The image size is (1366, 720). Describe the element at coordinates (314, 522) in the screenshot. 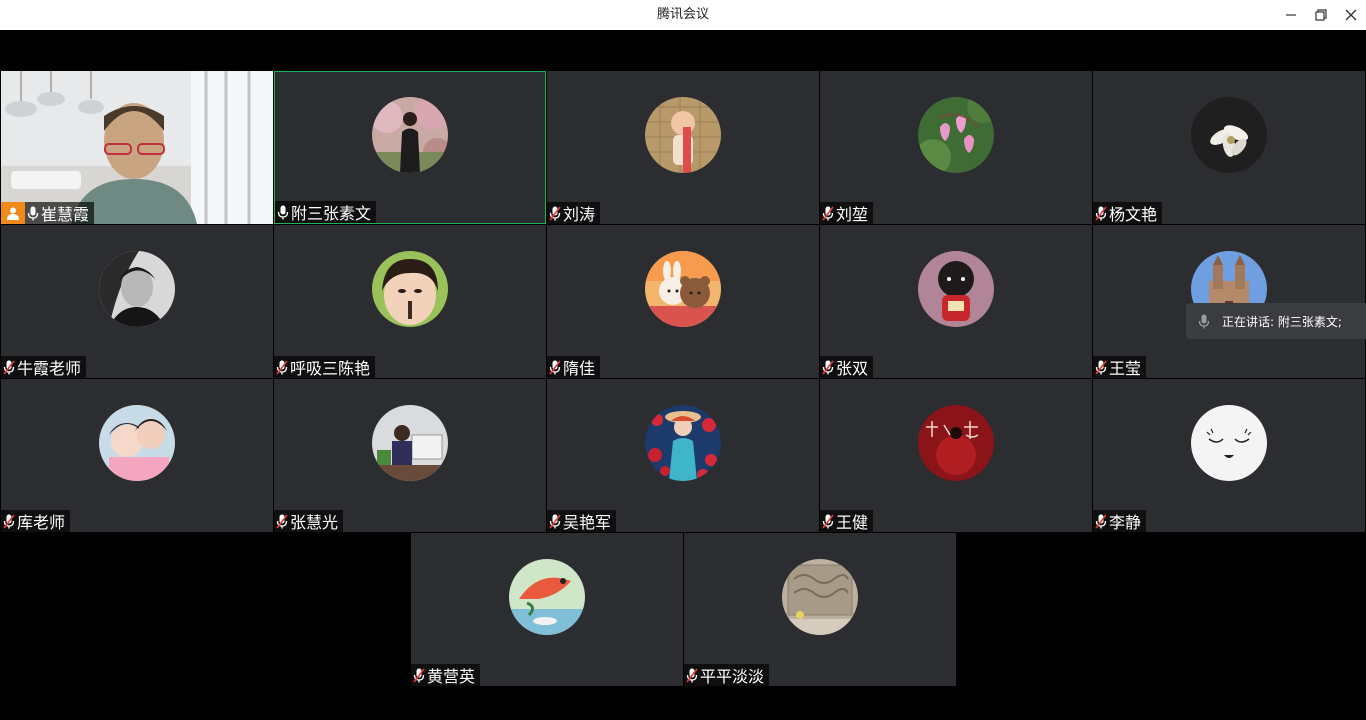

I see `participant-name: 张慧光` at that location.